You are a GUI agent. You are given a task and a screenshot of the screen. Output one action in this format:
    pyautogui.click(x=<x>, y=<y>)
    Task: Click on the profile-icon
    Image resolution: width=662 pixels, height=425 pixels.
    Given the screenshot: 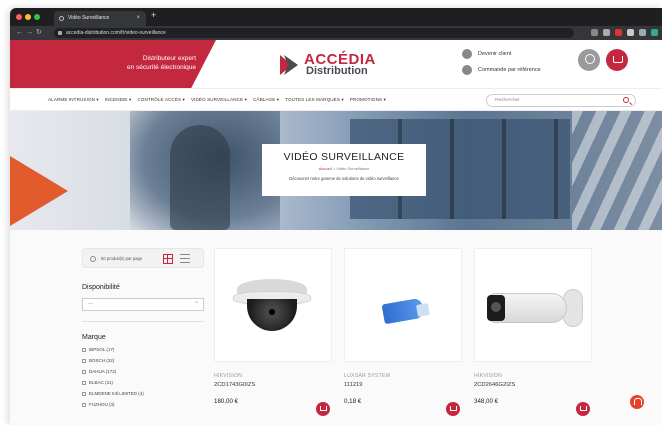 What is the action you would take?
    pyautogui.click(x=654, y=32)
    